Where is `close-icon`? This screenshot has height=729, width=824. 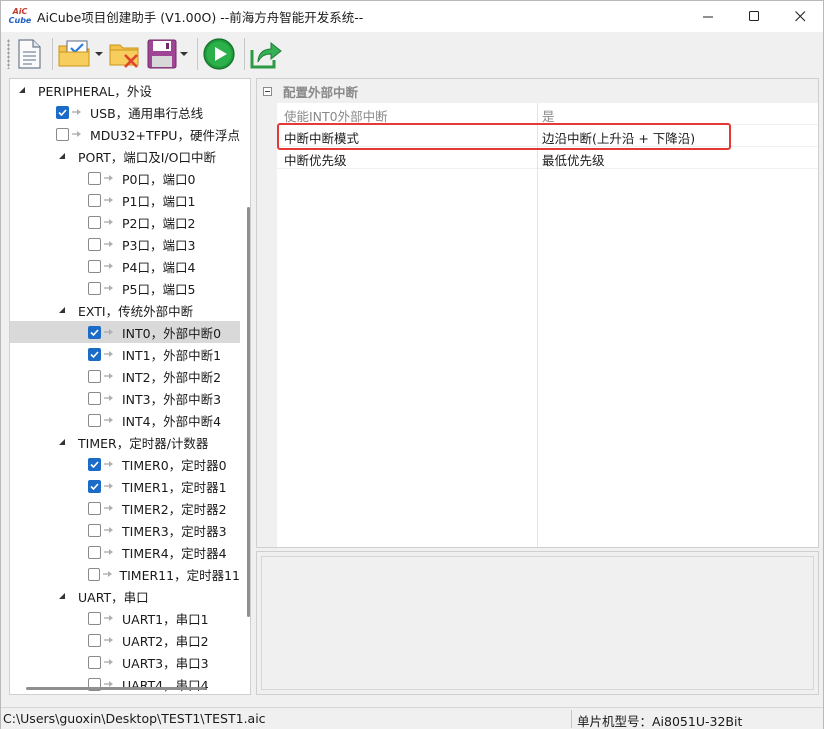
close-icon is located at coordinates (799, 16).